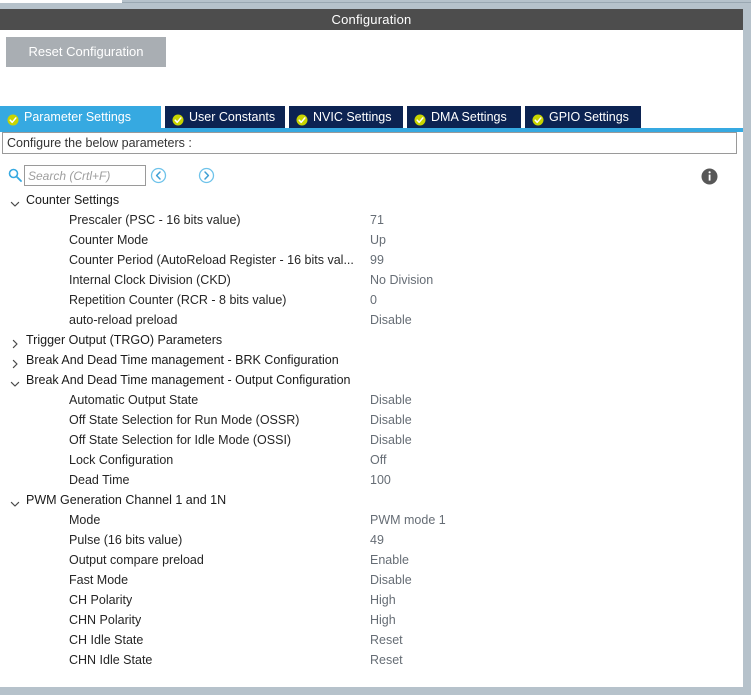  What do you see at coordinates (150, 280) in the screenshot?
I see `parameter-label: Internal Clock Division (CKD)` at bounding box center [150, 280].